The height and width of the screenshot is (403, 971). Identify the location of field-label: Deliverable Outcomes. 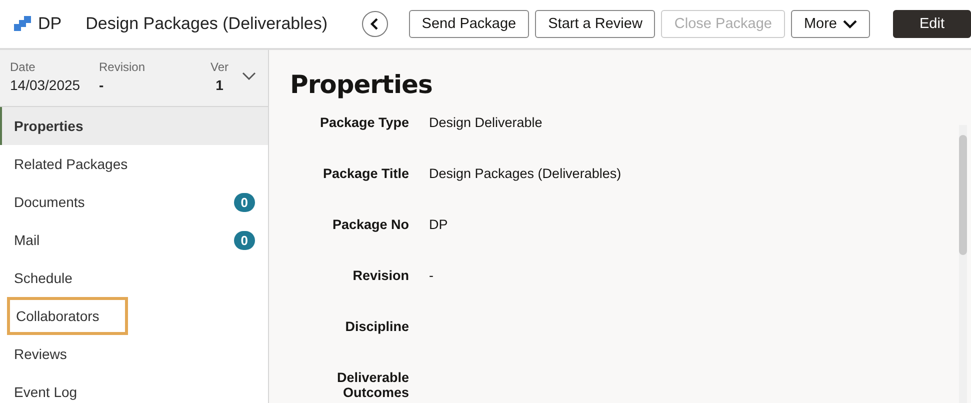
(372, 386).